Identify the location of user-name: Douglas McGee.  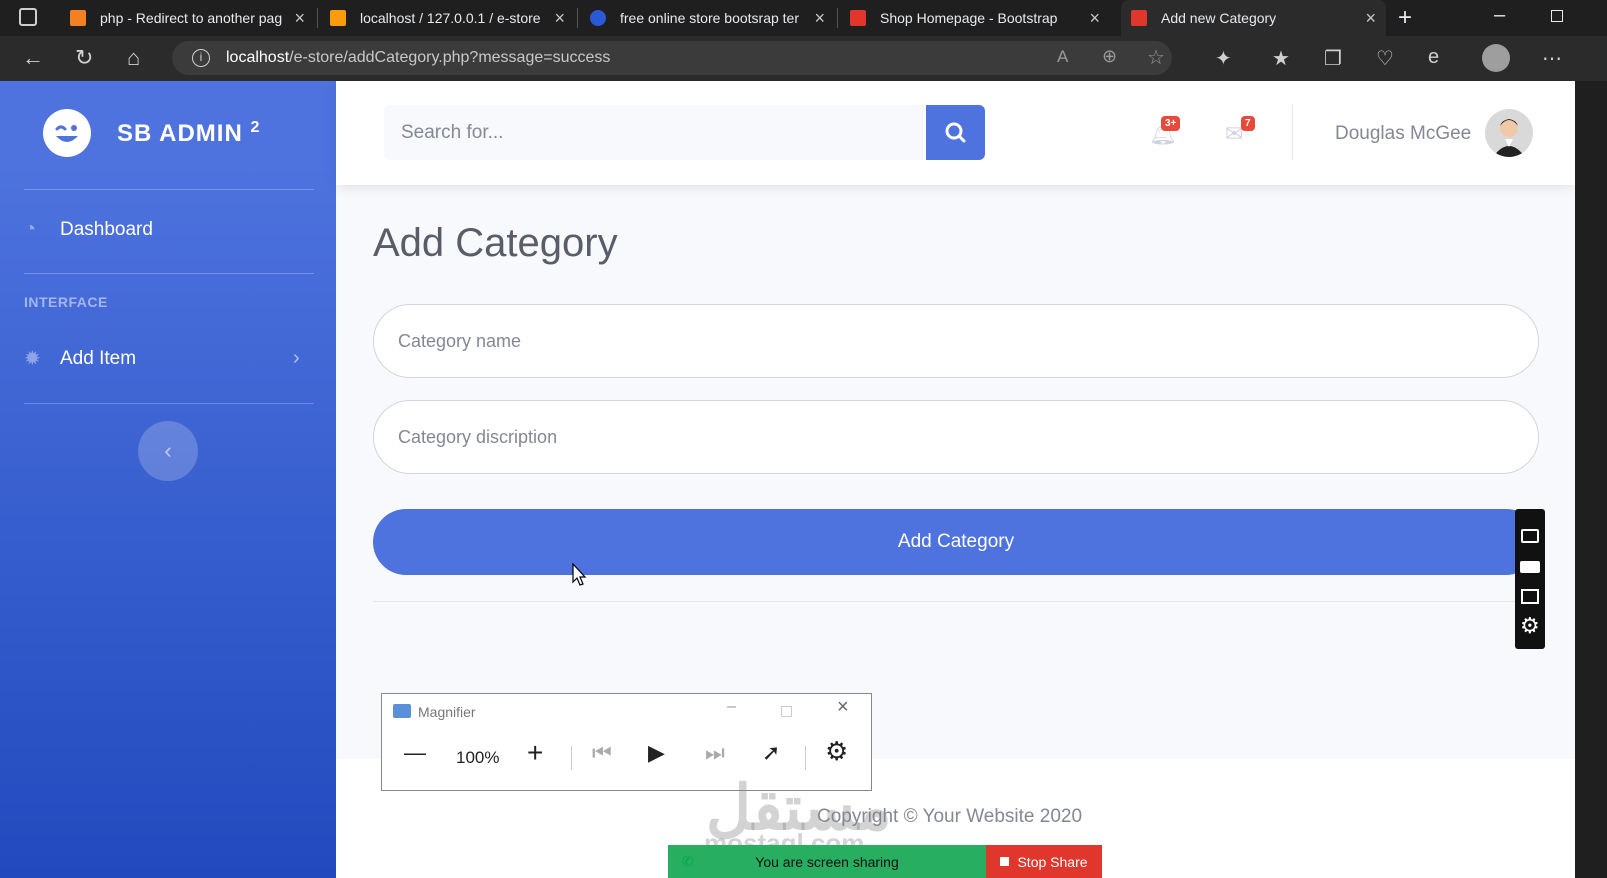
(1403, 134).